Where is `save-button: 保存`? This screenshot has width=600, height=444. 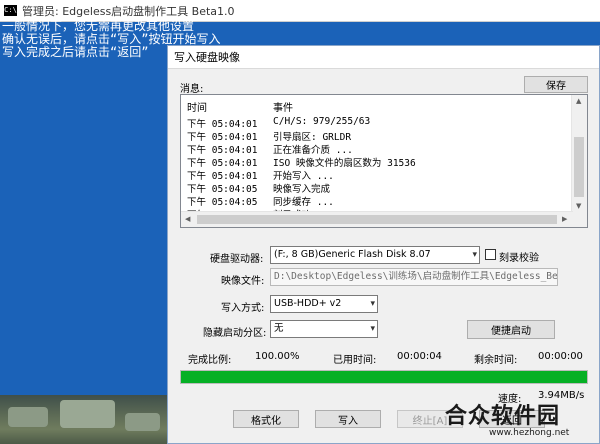
save-button: 保存 is located at coordinates (556, 84).